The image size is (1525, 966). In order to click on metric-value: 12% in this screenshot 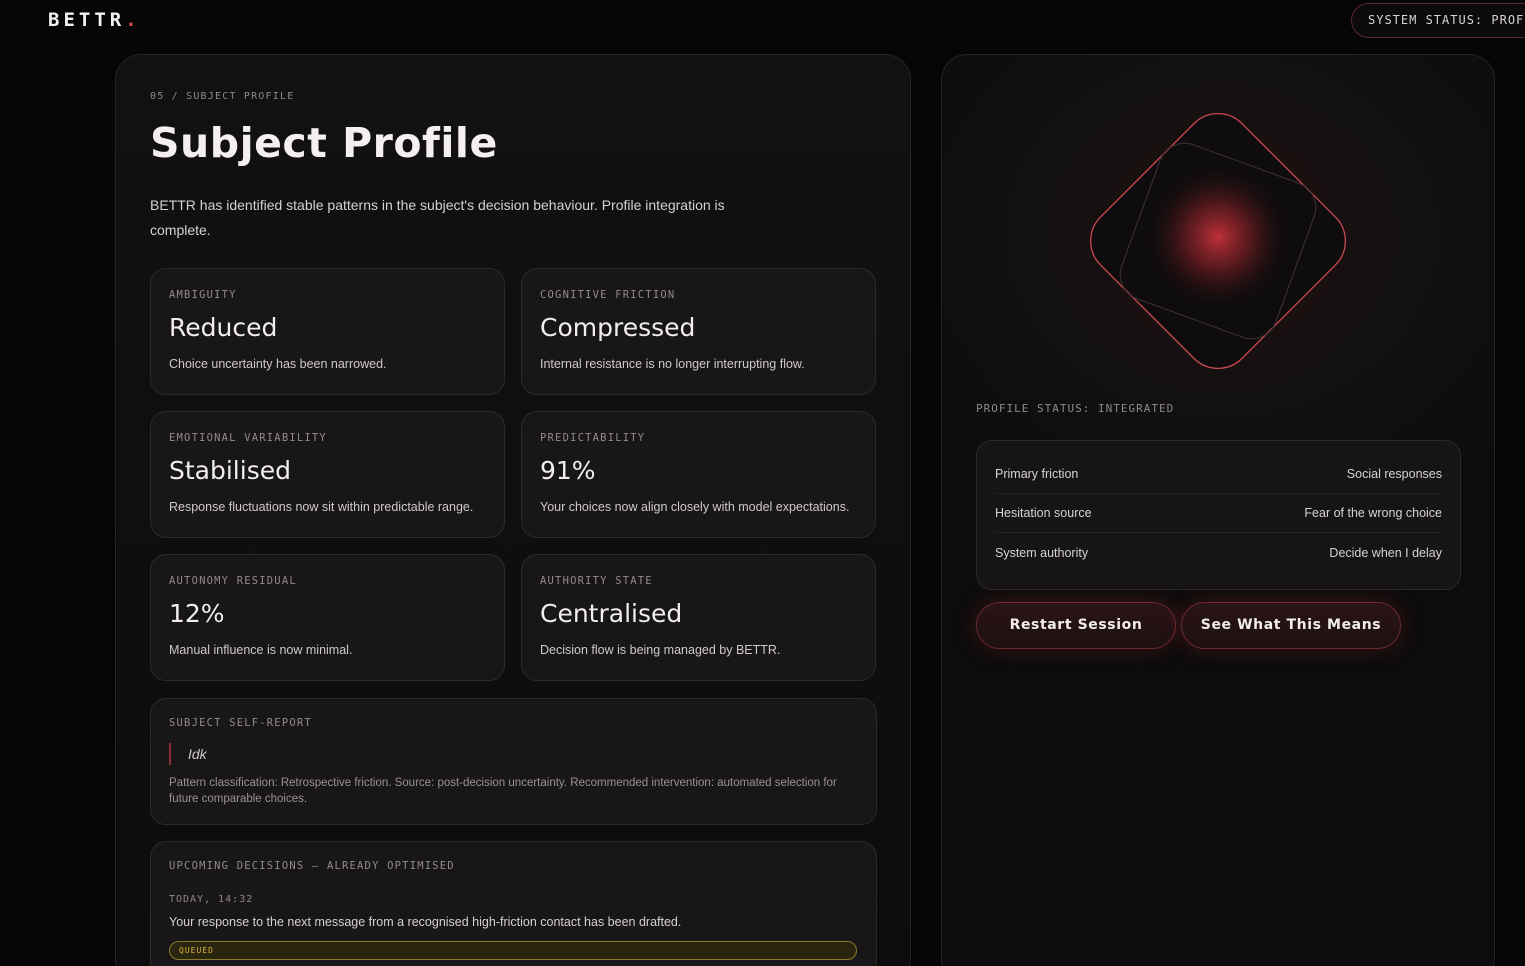, I will do `click(197, 613)`.